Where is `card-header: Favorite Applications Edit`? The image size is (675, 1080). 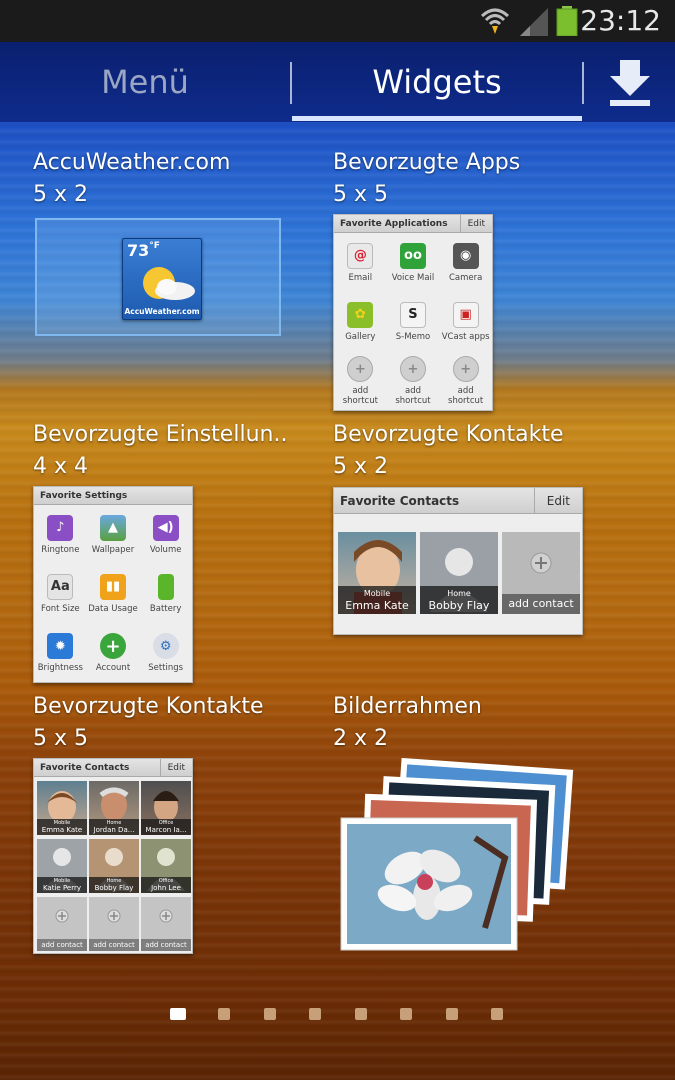
card-header: Favorite Applications Edit is located at coordinates (413, 224).